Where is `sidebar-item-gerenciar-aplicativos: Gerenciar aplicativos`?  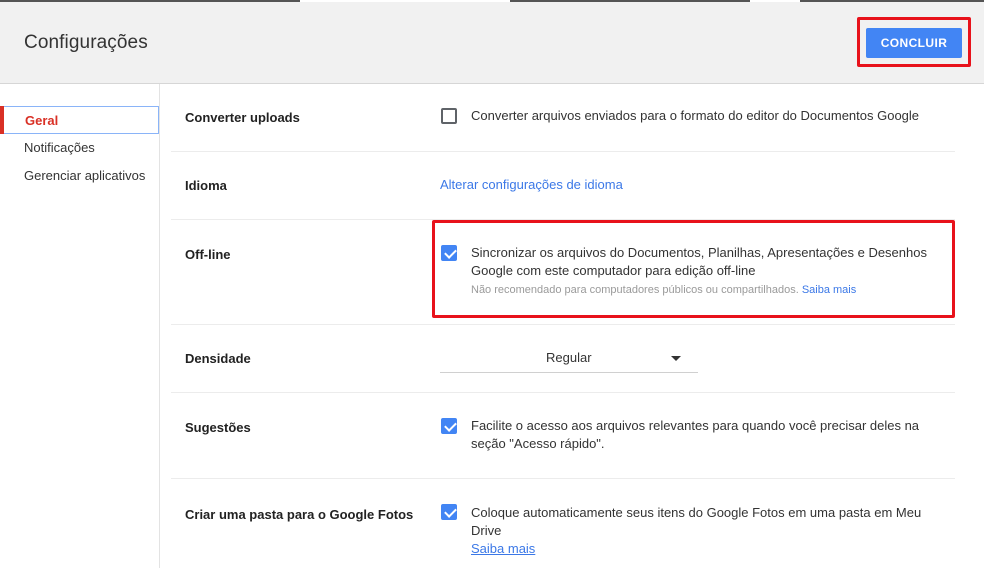
sidebar-item-gerenciar-aplicativos: Gerenciar aplicativos is located at coordinates (80, 176).